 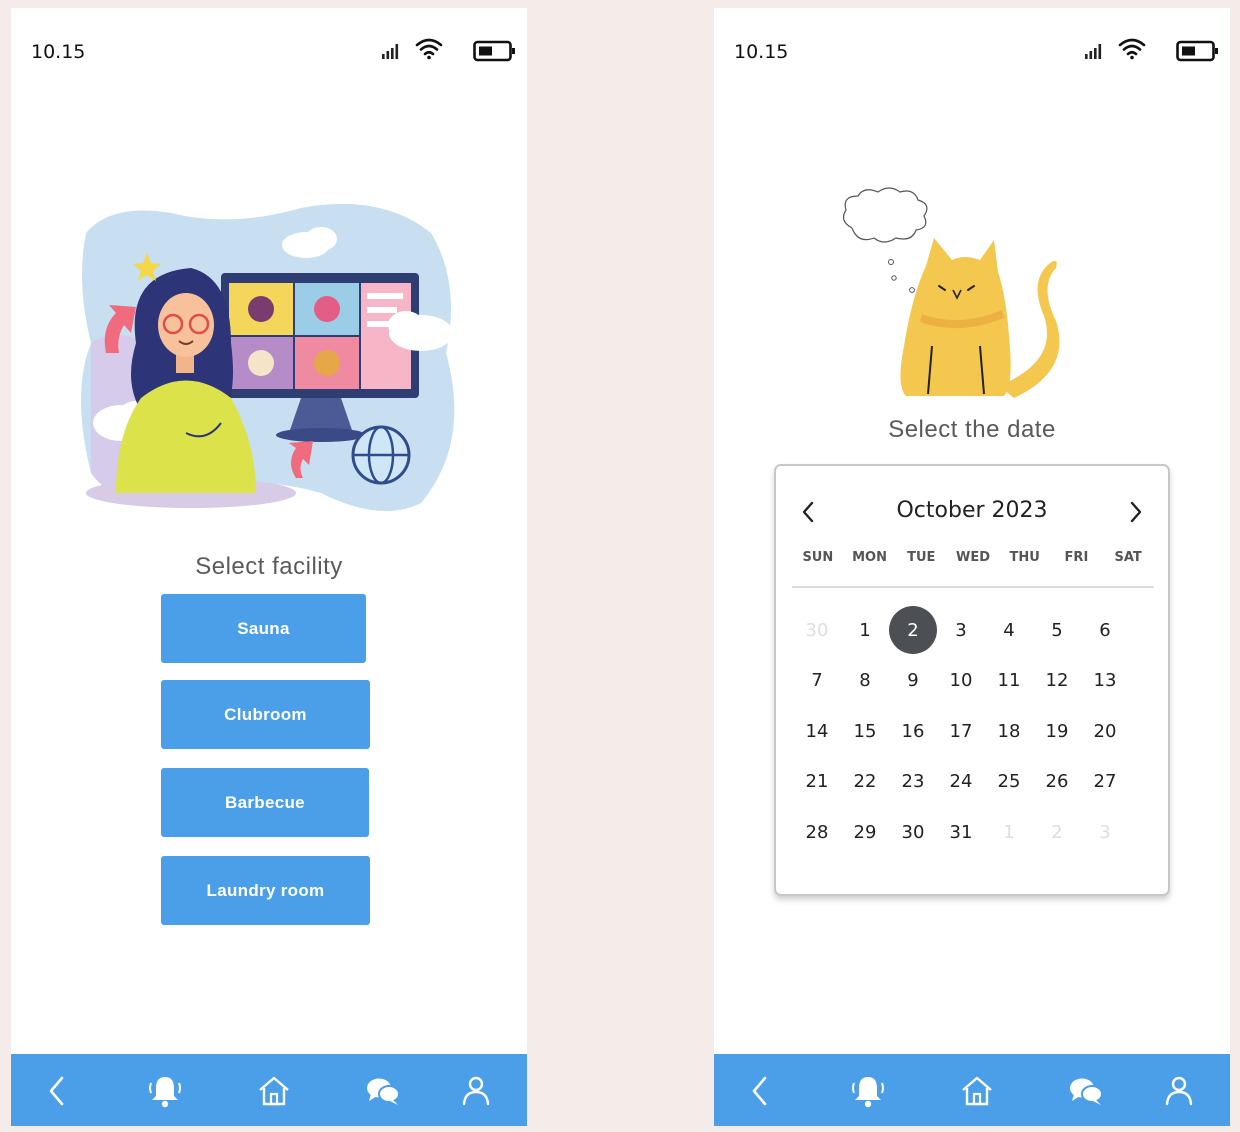 What do you see at coordinates (268, 357) in the screenshot?
I see `video-call-illustration` at bounding box center [268, 357].